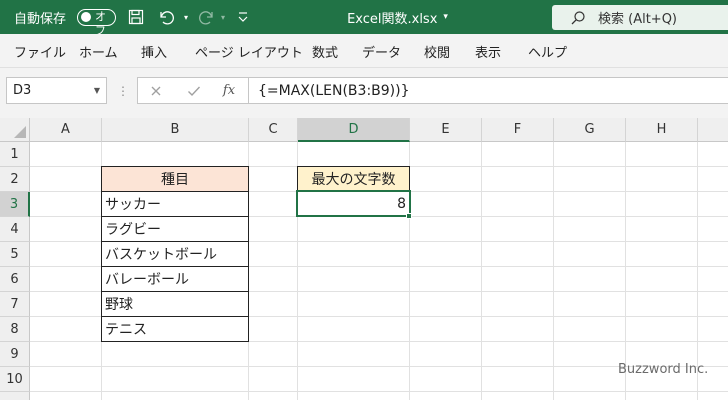  What do you see at coordinates (488, 51) in the screenshot?
I see `tab-view: 表示` at bounding box center [488, 51].